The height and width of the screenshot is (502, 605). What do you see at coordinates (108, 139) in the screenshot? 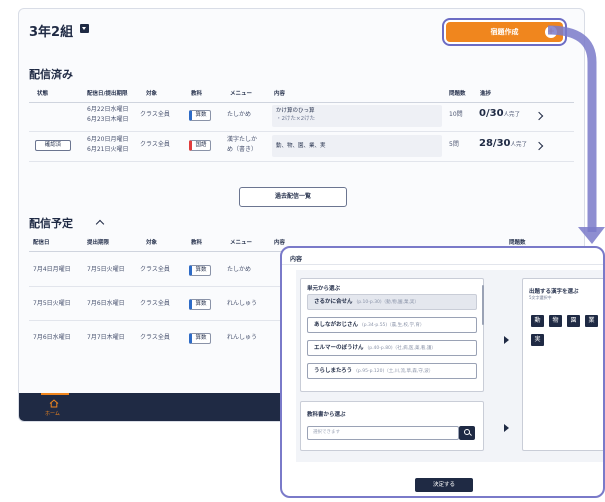
I see `delivery-date: 6月20日月曜日` at bounding box center [108, 139].